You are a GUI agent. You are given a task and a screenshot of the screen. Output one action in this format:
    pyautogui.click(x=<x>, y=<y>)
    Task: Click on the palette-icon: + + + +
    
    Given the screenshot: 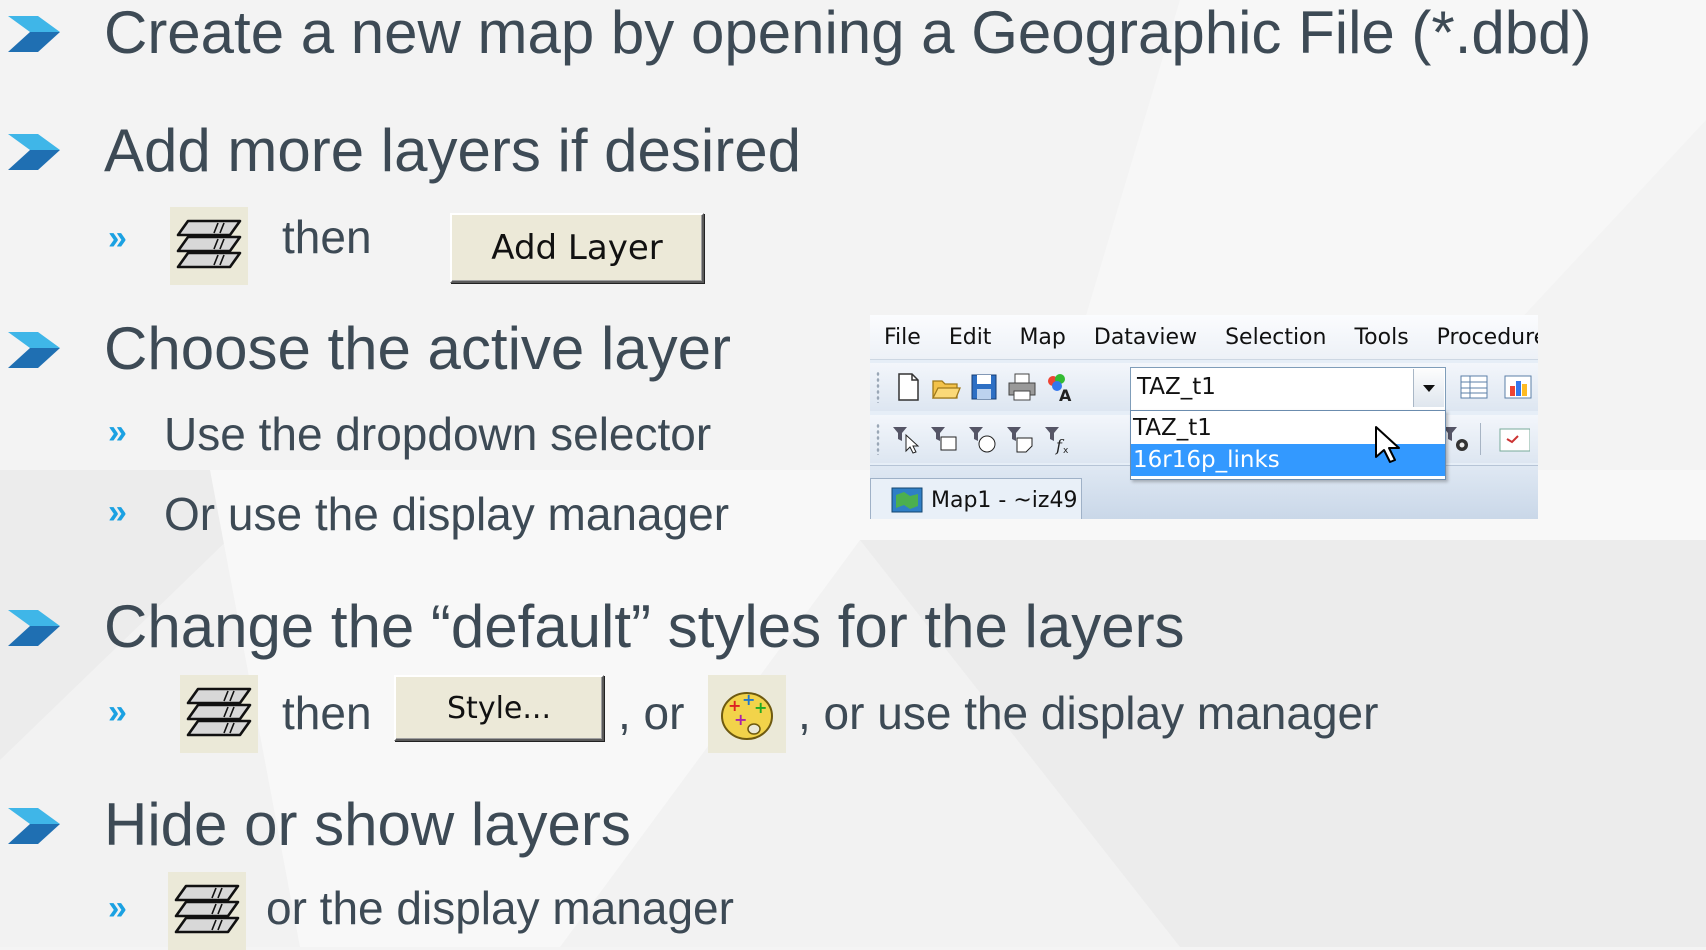 What is the action you would take?
    pyautogui.click(x=747, y=714)
    